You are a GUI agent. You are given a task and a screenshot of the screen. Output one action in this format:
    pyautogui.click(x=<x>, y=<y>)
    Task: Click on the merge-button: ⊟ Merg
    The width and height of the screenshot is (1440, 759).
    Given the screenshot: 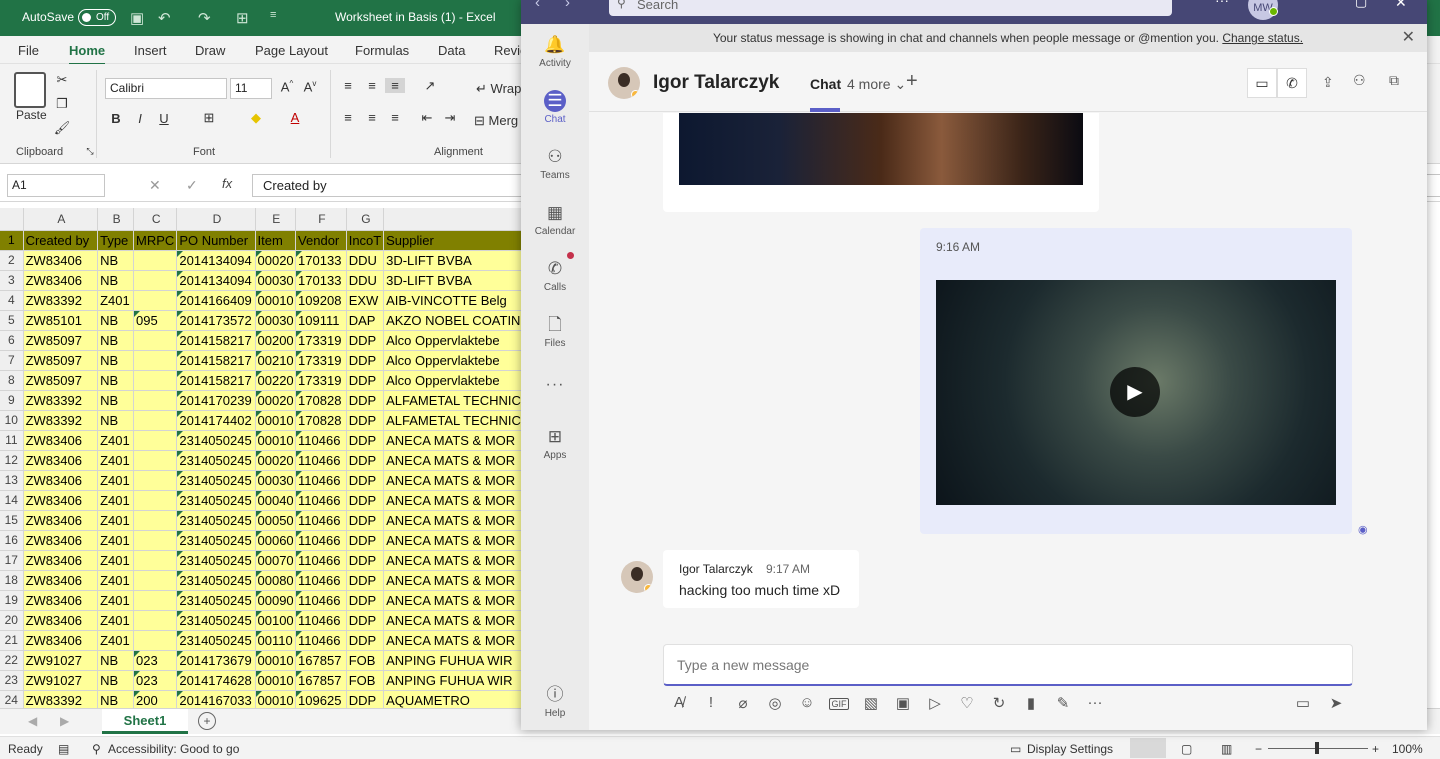 What is the action you would take?
    pyautogui.click(x=496, y=121)
    